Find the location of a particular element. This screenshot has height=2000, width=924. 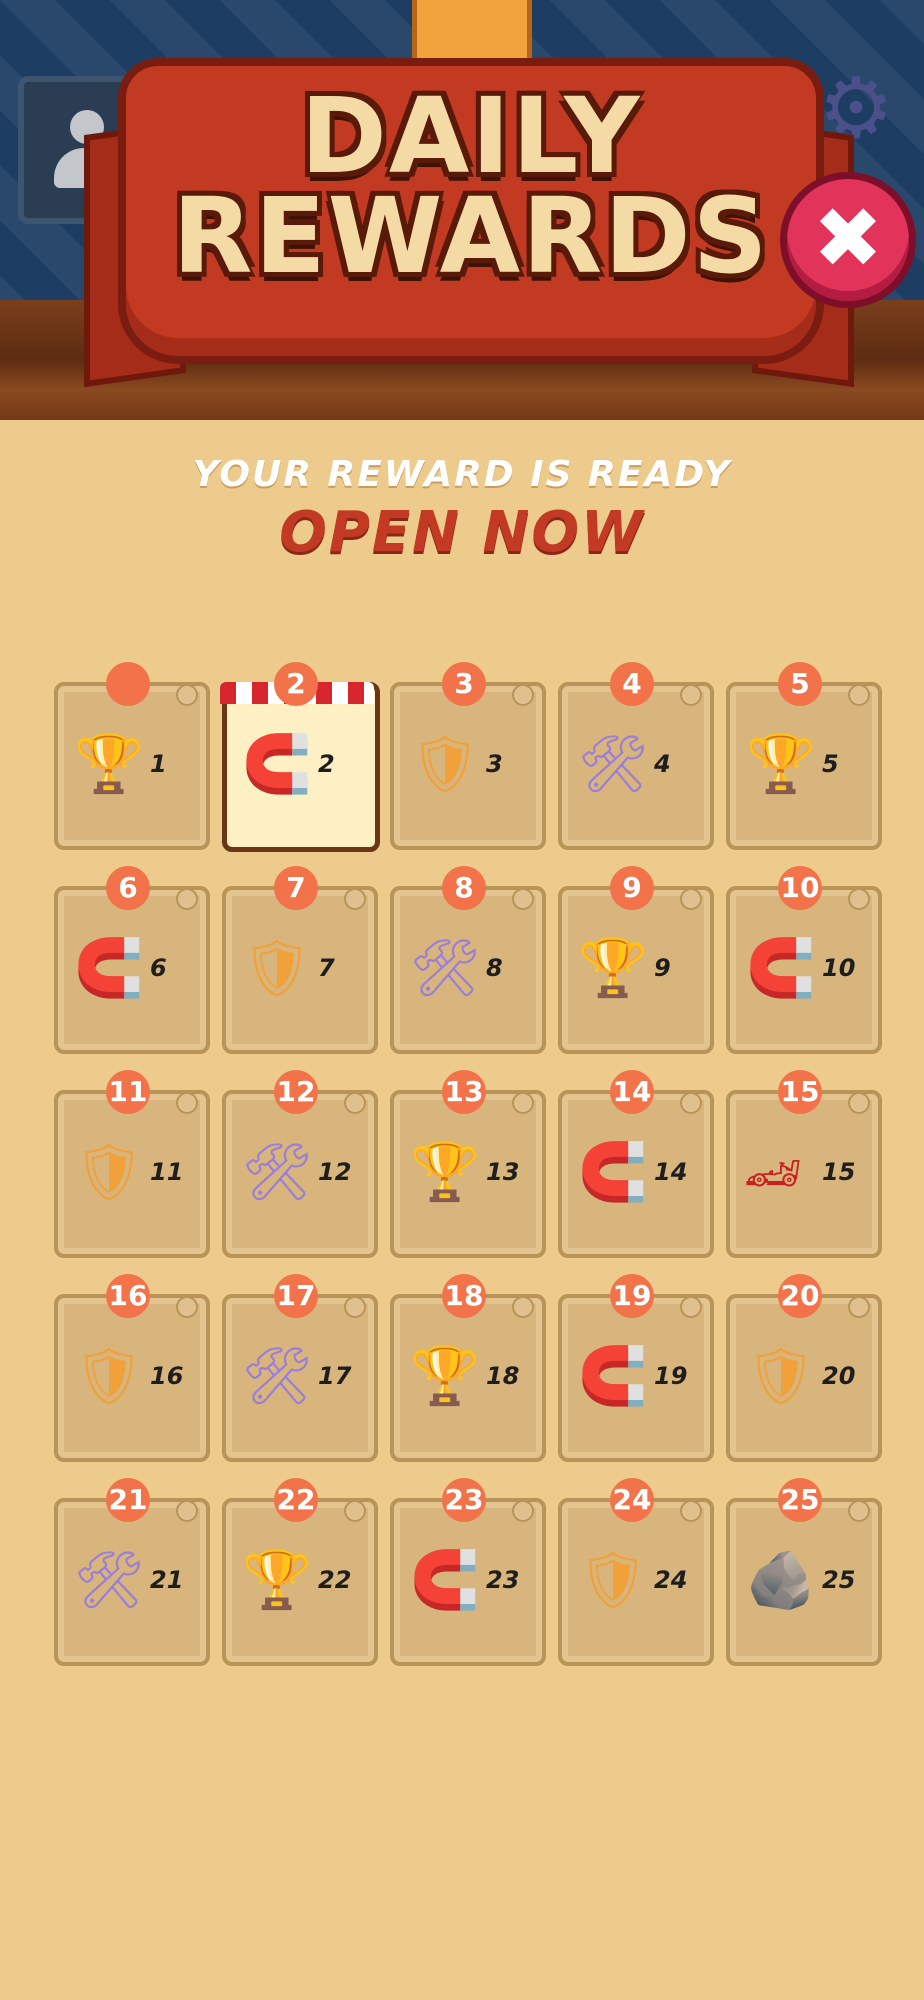

reward-day-8: 8 🛠 8 is located at coordinates (466, 960).